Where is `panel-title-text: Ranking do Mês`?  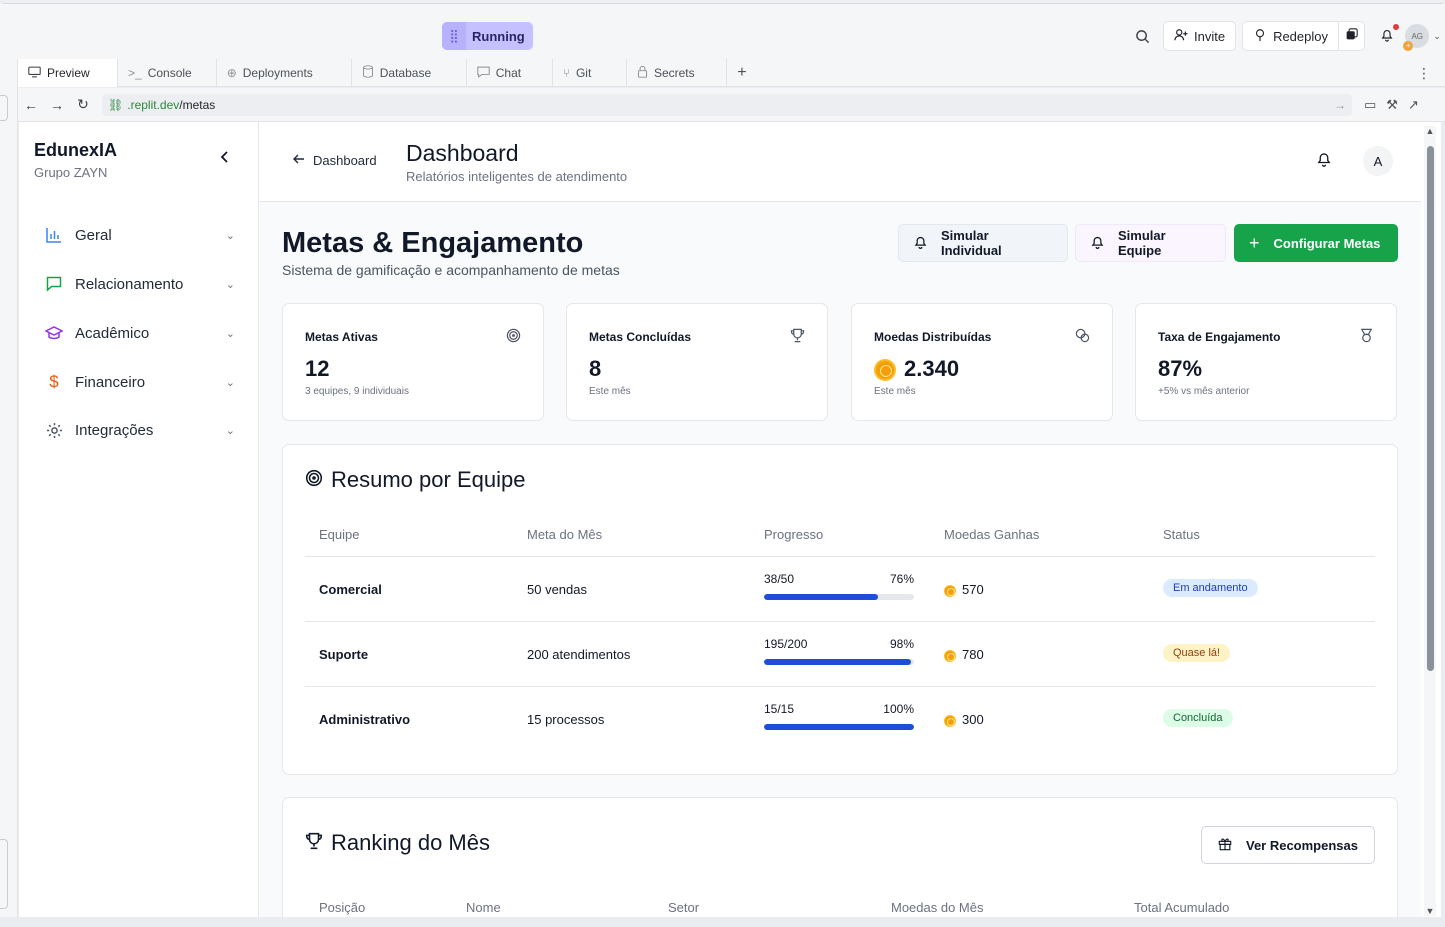
panel-title-text: Ranking do Mês is located at coordinates (410, 842).